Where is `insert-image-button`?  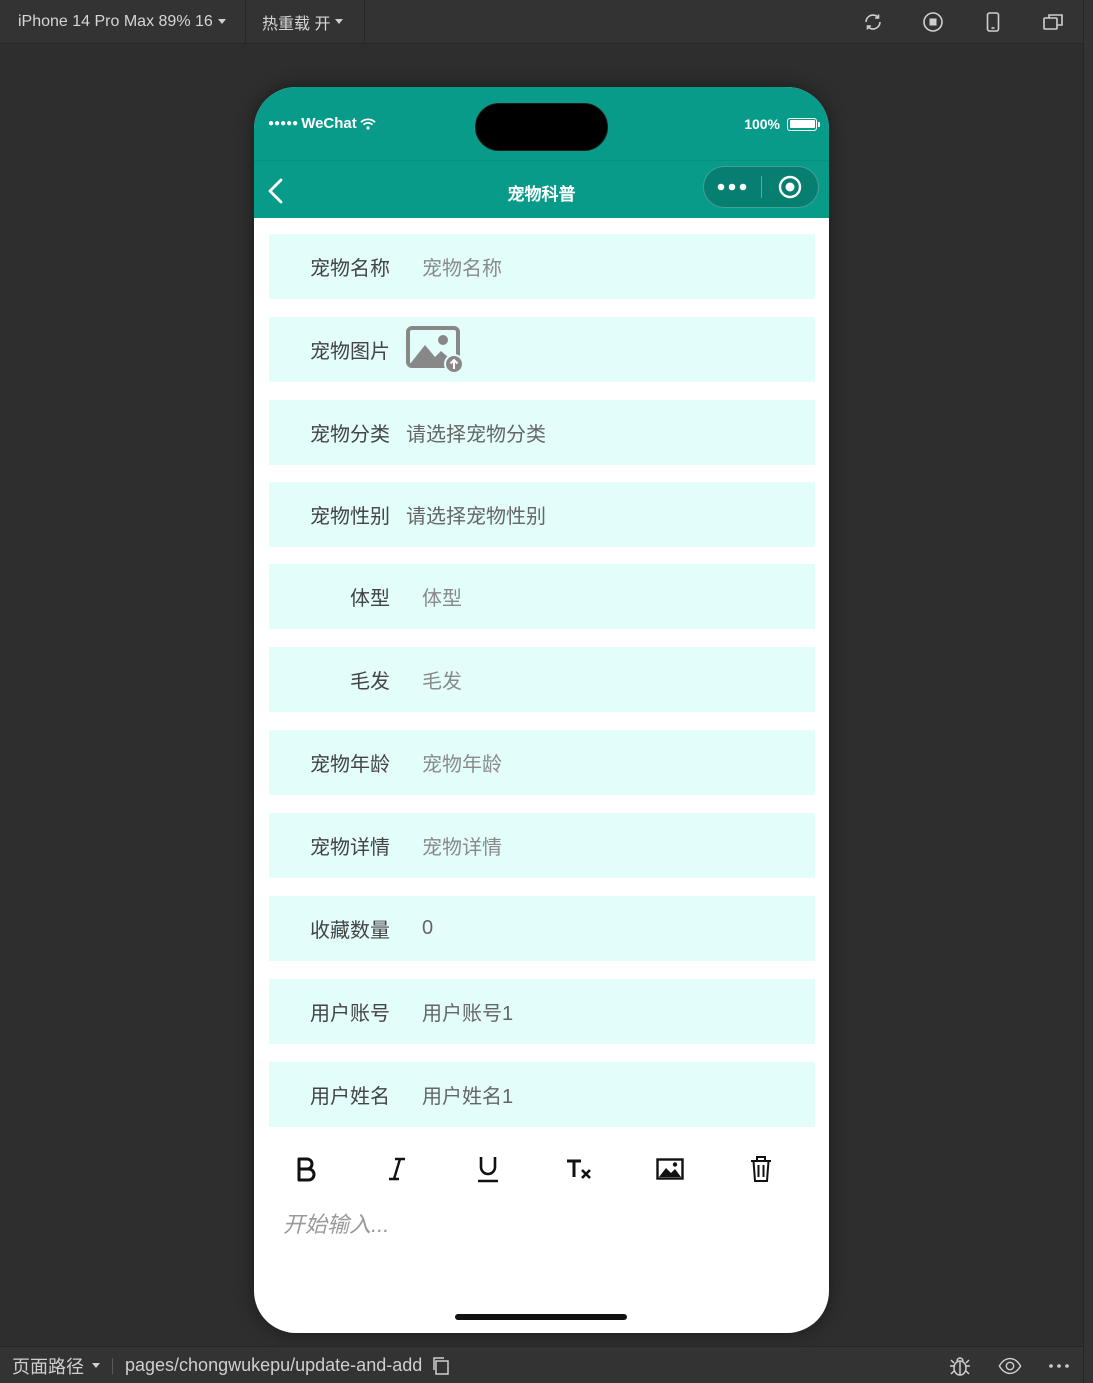 insert-image-button is located at coordinates (670, 1169).